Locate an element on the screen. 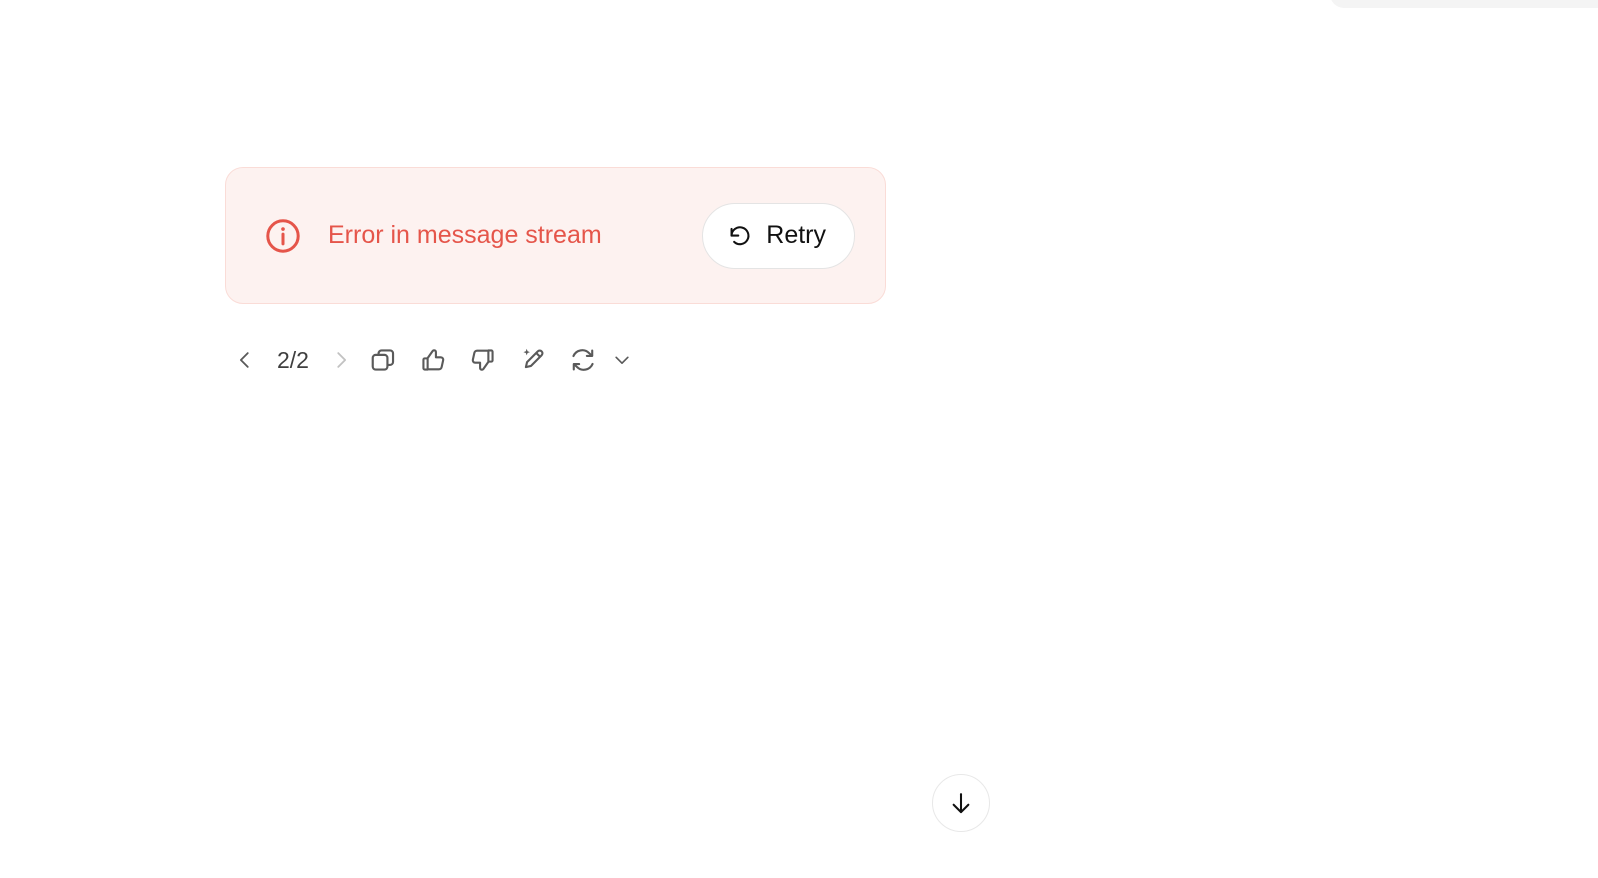  copy-icon is located at coordinates (383, 360).